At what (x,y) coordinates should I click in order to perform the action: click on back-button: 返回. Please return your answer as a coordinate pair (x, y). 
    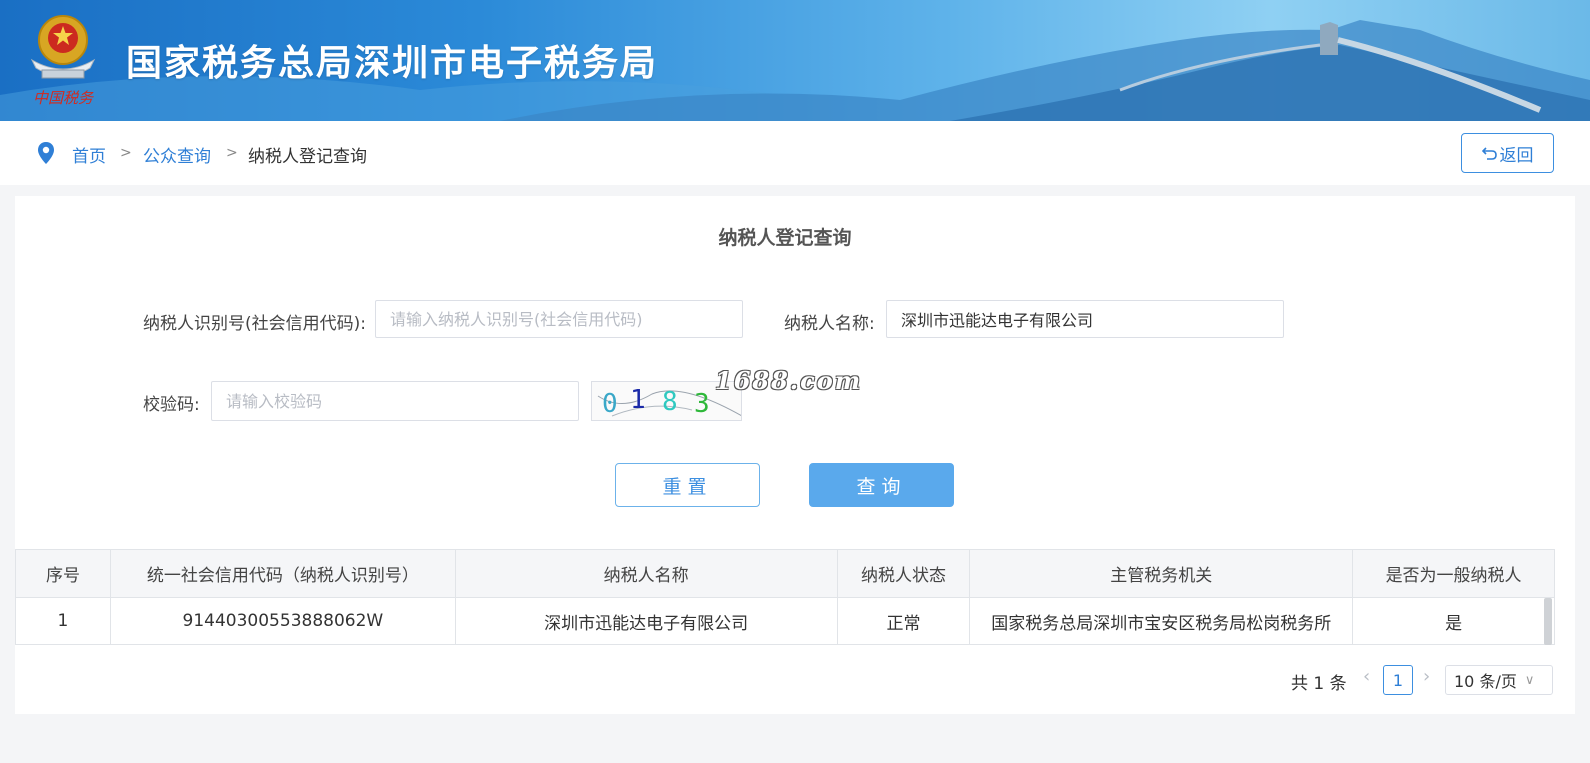
    Looking at the image, I should click on (1507, 153).